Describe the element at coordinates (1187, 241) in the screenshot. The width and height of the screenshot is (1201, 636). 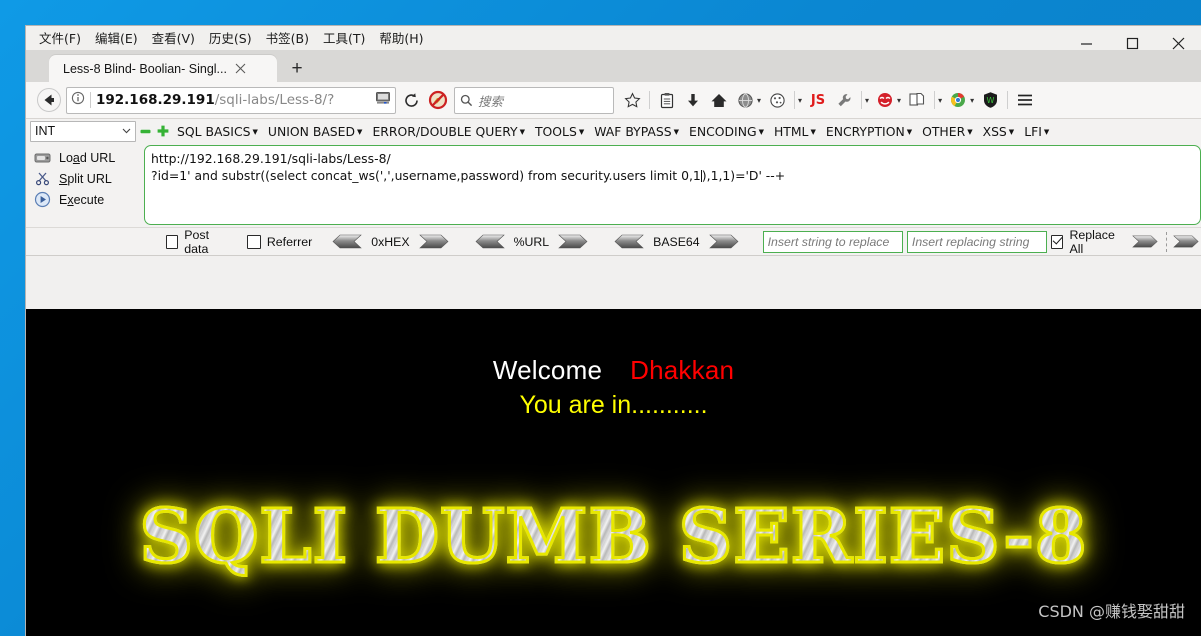
I see `overflow-arrow-icon` at that location.